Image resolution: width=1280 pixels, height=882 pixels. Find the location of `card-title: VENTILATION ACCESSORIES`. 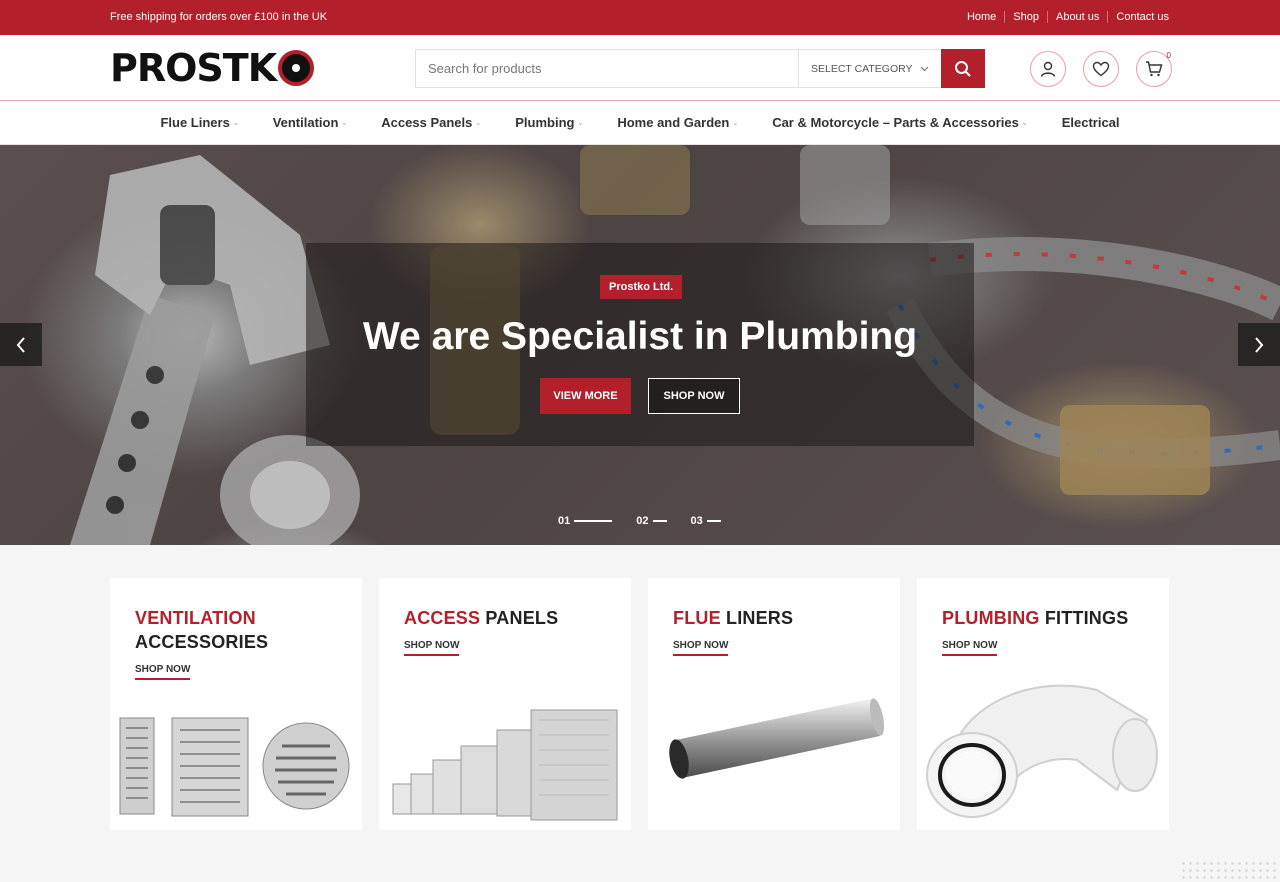

card-title: VENTILATION ACCESSORIES is located at coordinates (201, 630).